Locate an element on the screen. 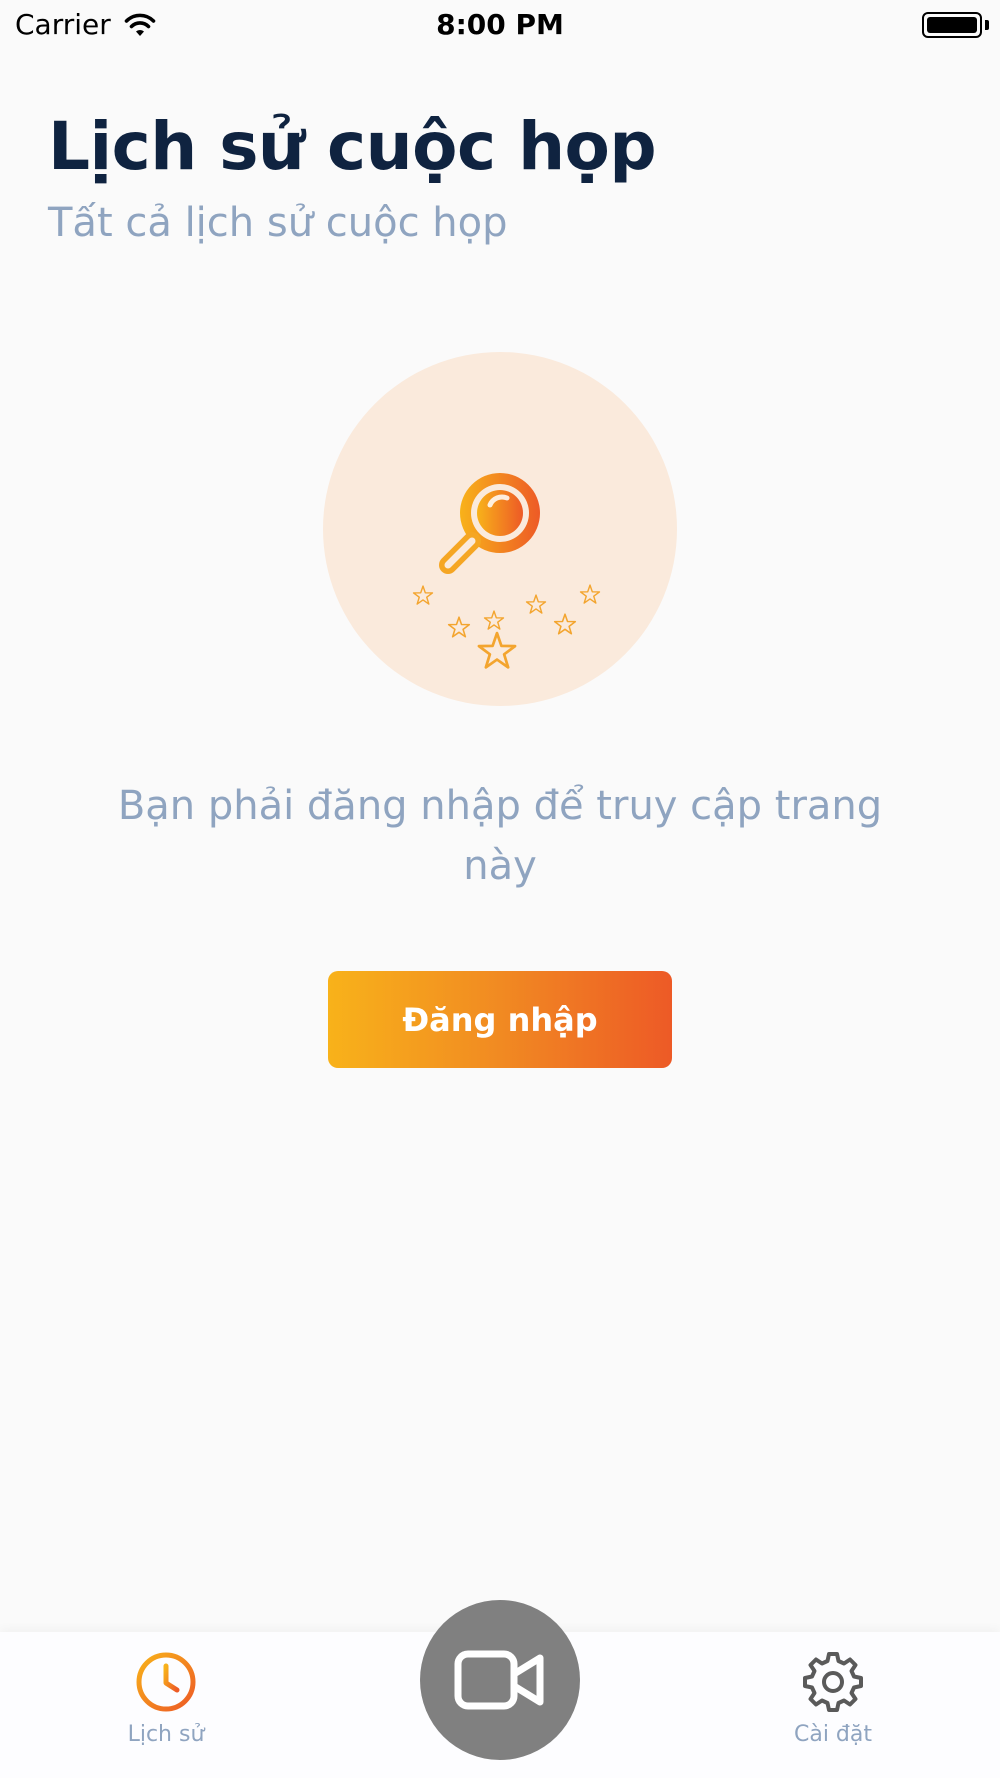 The image size is (1000, 1778). status-bar: Carrier 8:00 PM is located at coordinates (500, 25).